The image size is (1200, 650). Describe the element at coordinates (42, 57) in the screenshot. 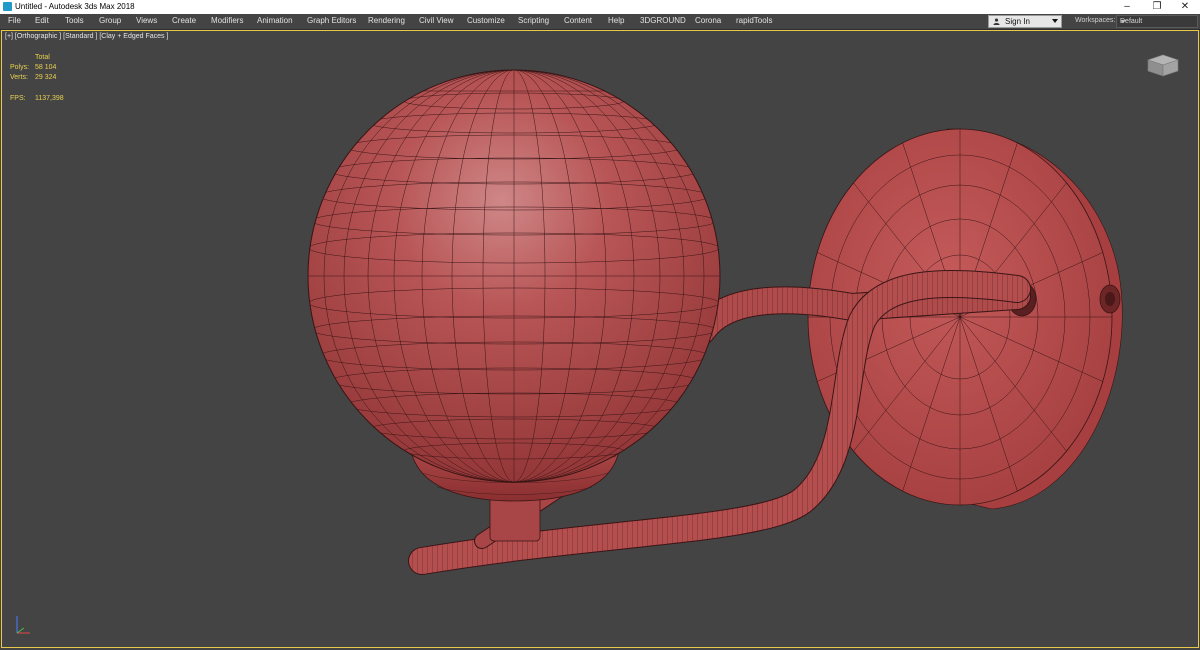

I see `stats-total-label: Total` at that location.